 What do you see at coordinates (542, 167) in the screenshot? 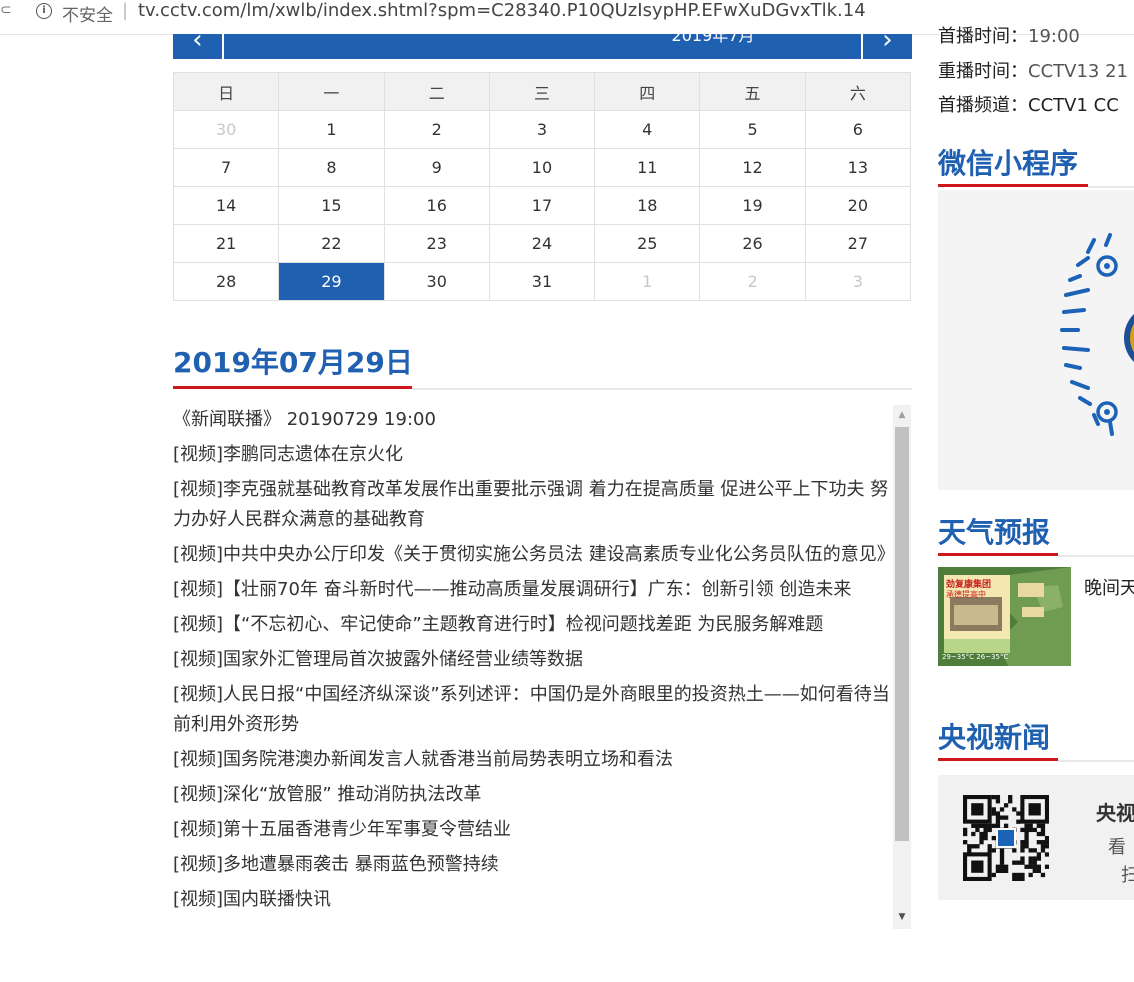
I see `calendar-day: 10` at bounding box center [542, 167].